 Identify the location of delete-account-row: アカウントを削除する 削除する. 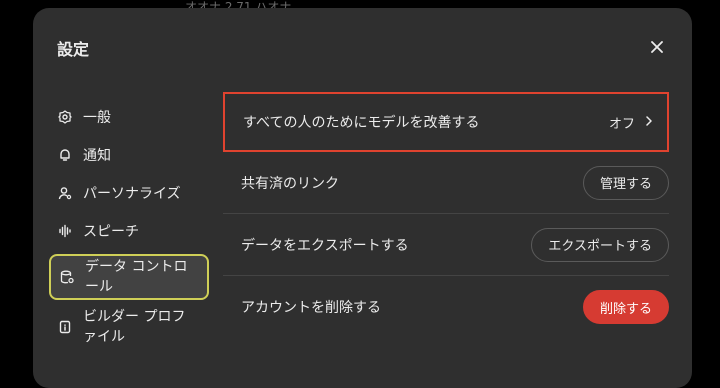
(446, 307).